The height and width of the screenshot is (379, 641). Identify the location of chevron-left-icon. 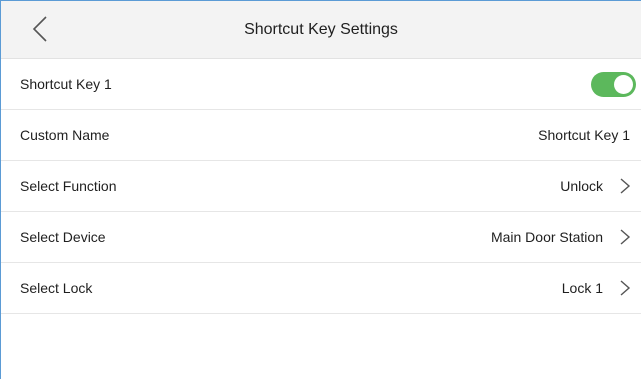
(39, 29).